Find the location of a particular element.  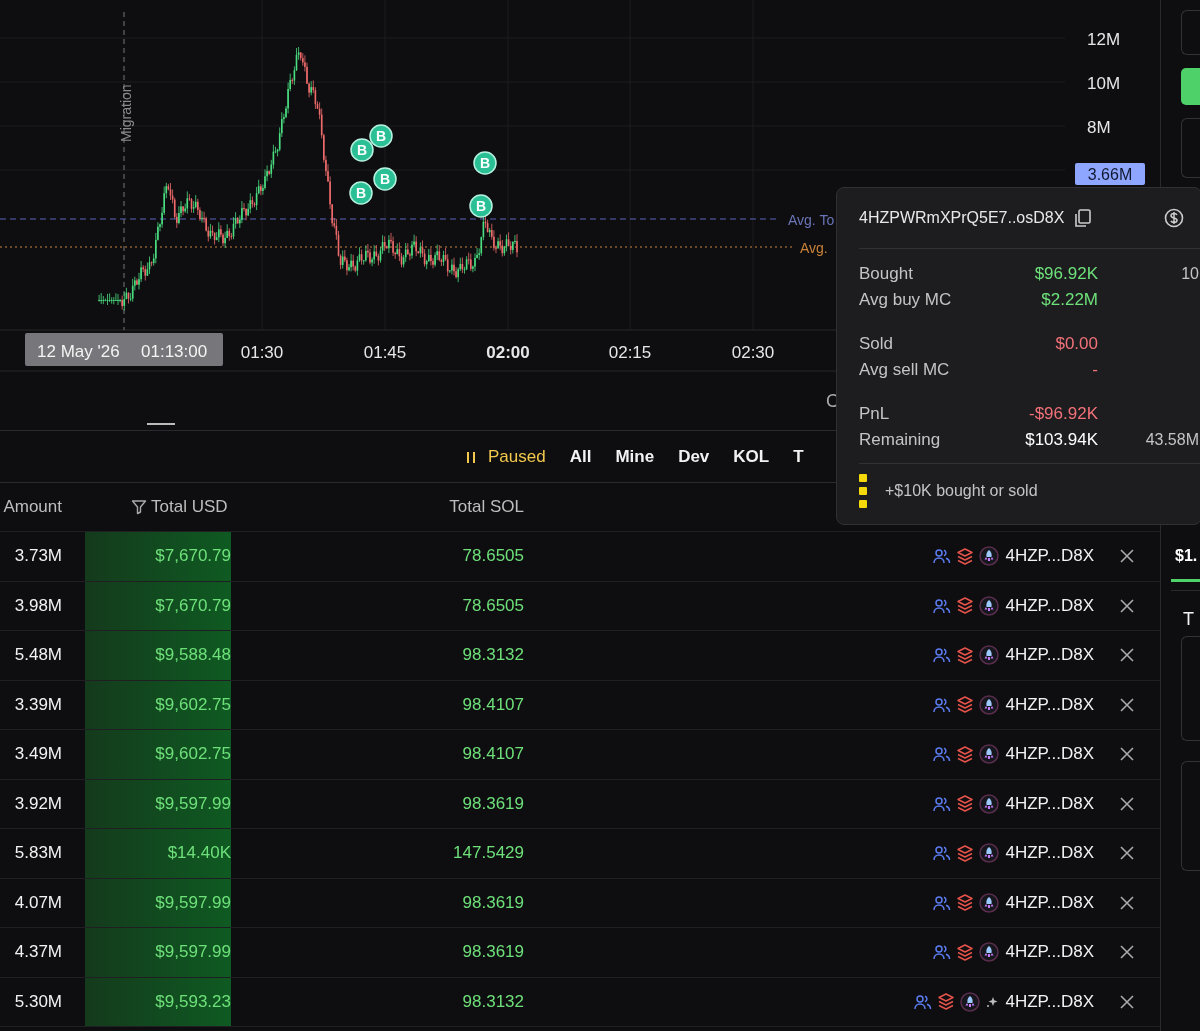

coin-icon is located at coordinates (1174, 218).